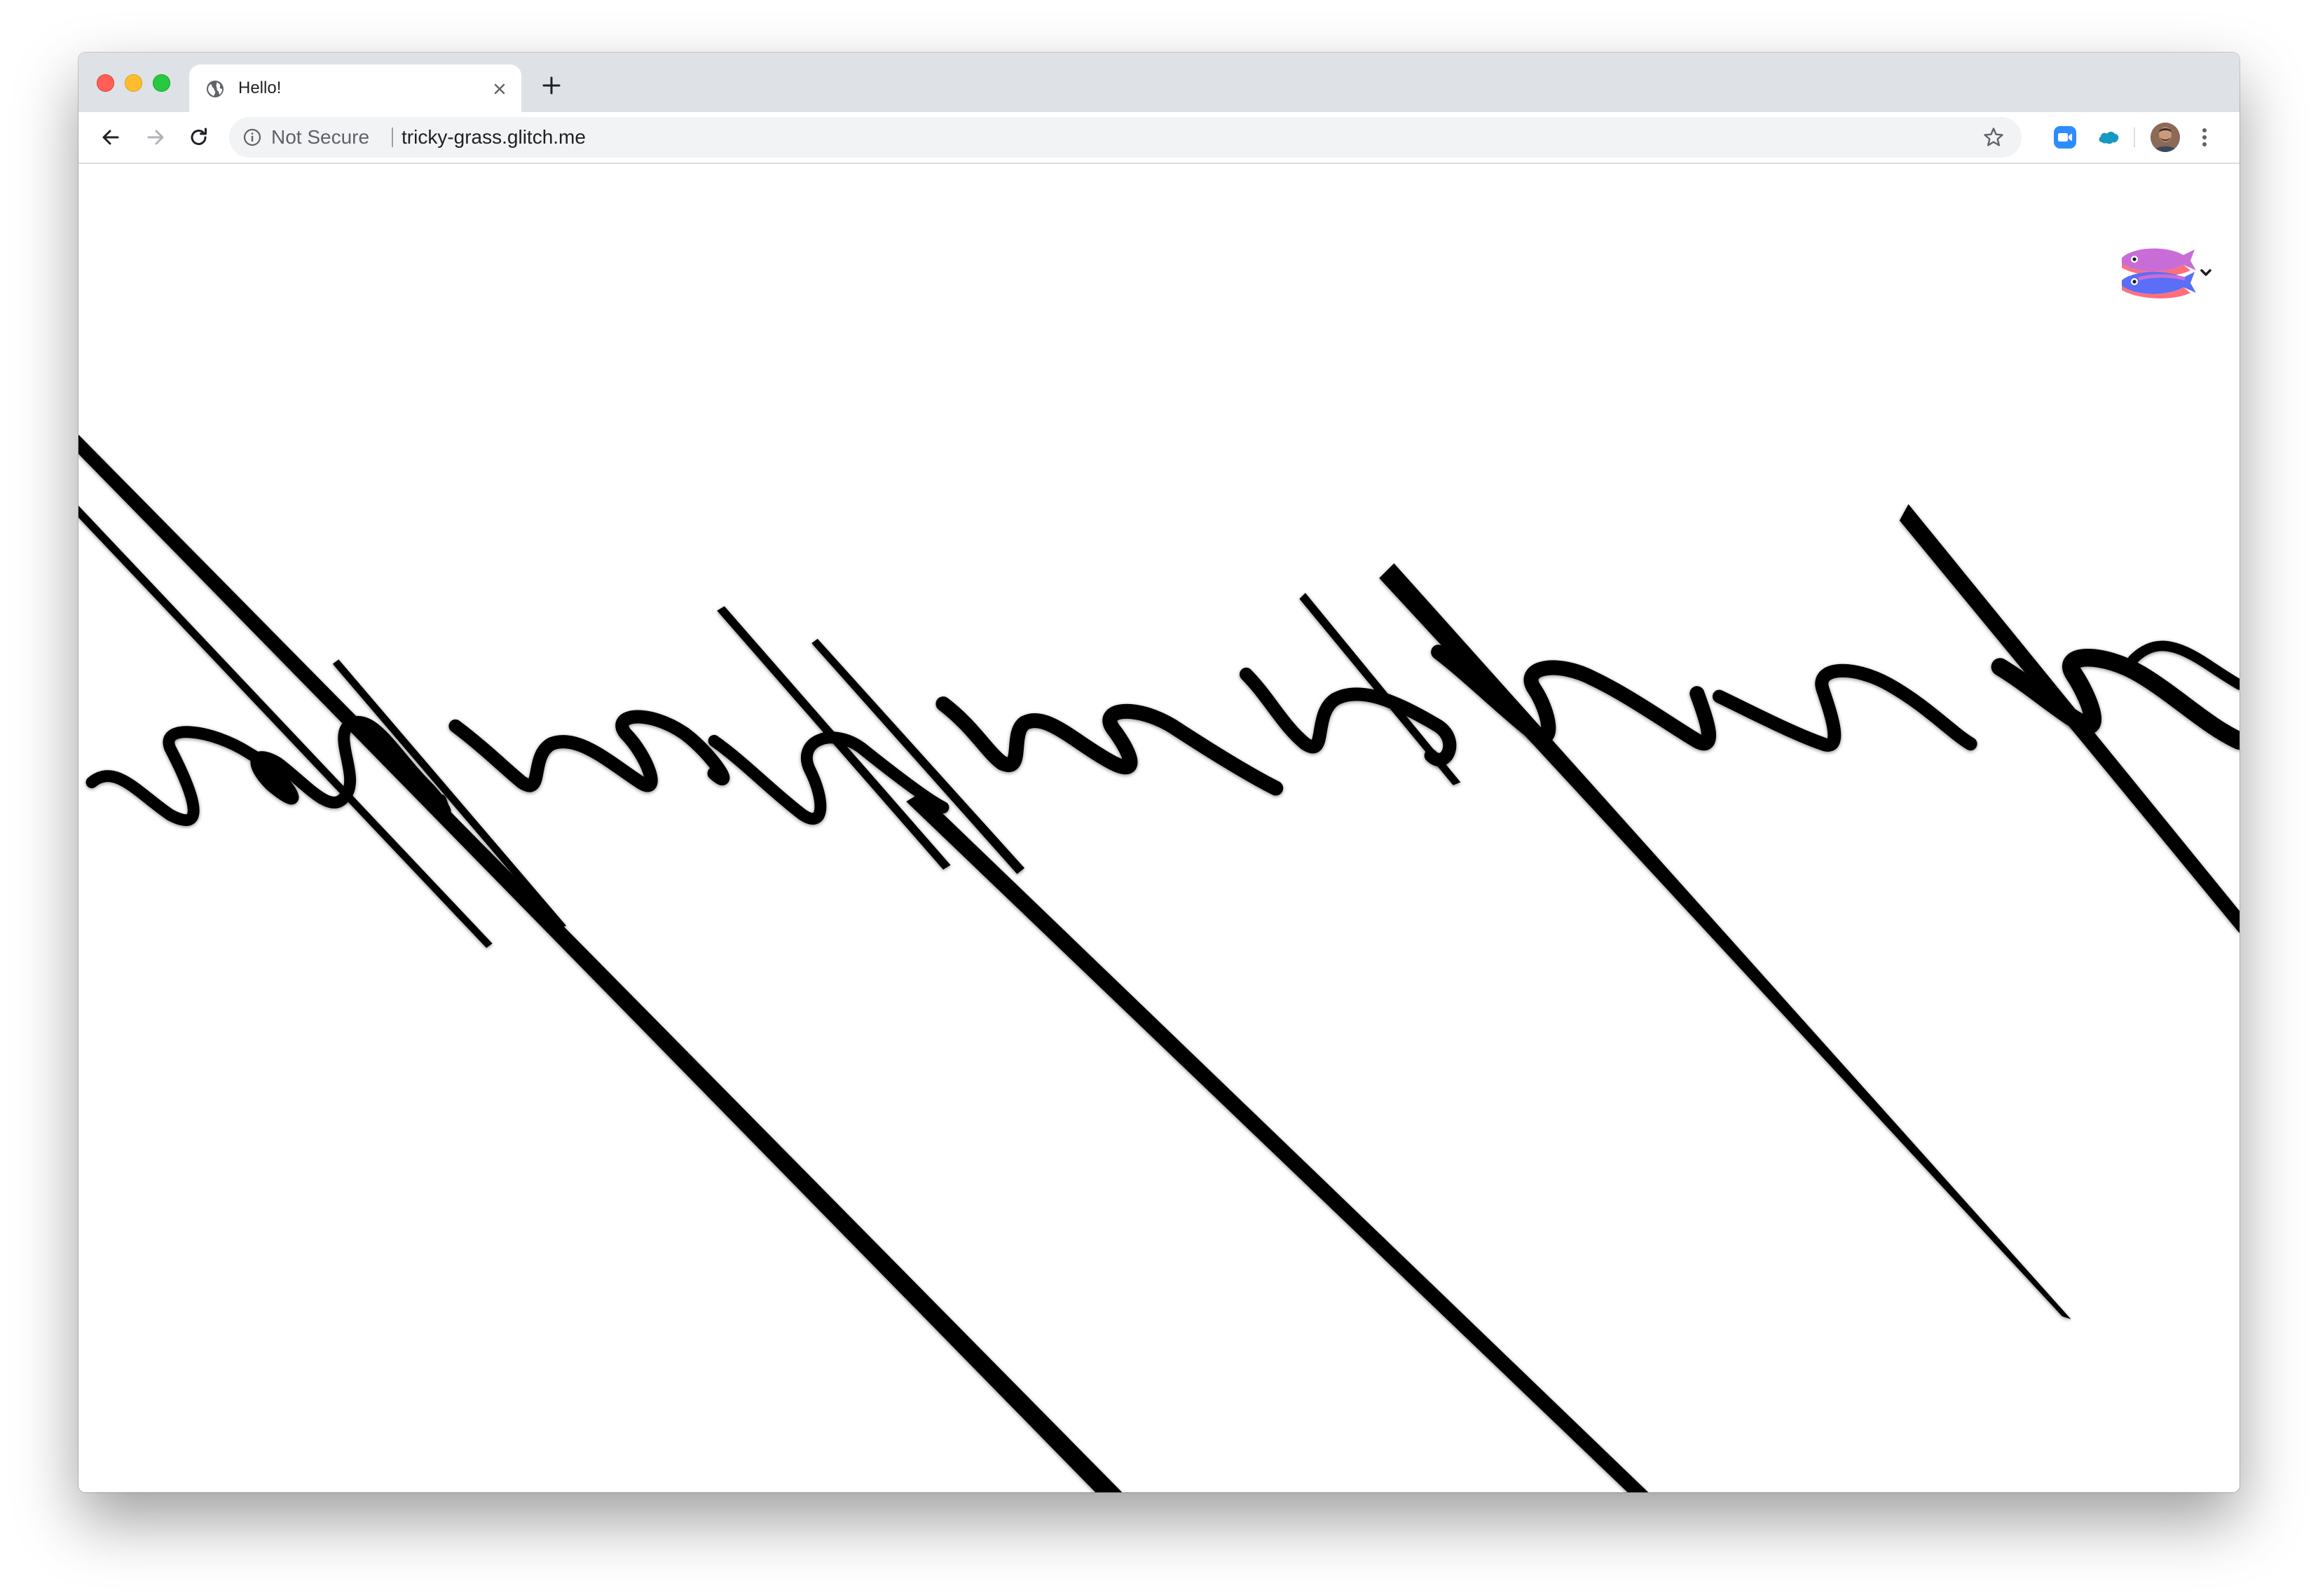  What do you see at coordinates (2065, 137) in the screenshot?
I see `zoom-extension-icon` at bounding box center [2065, 137].